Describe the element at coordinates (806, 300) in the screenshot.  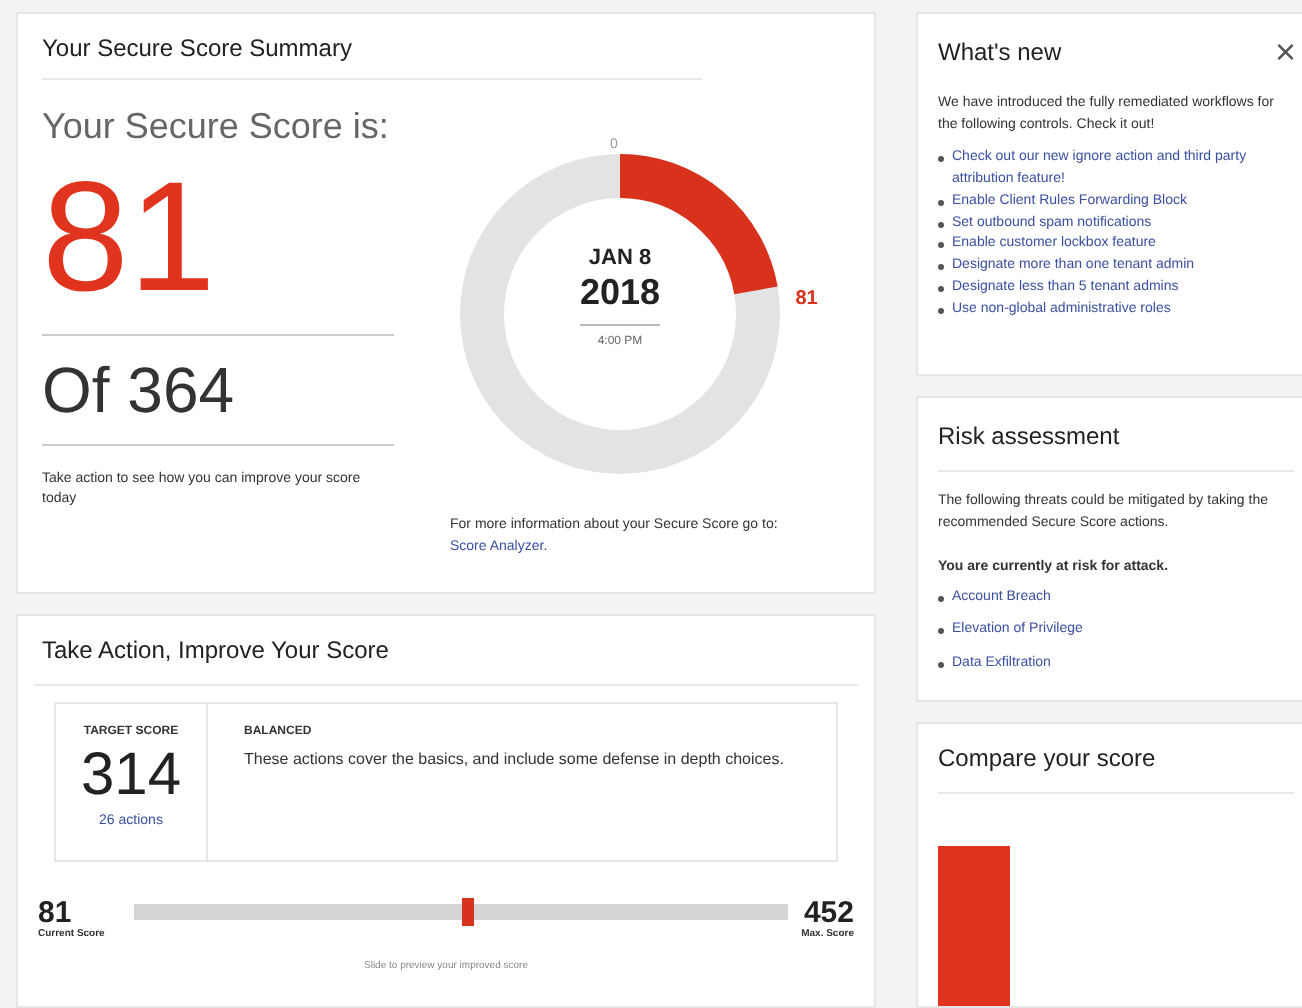
I see `gauge-value-label: 81` at that location.